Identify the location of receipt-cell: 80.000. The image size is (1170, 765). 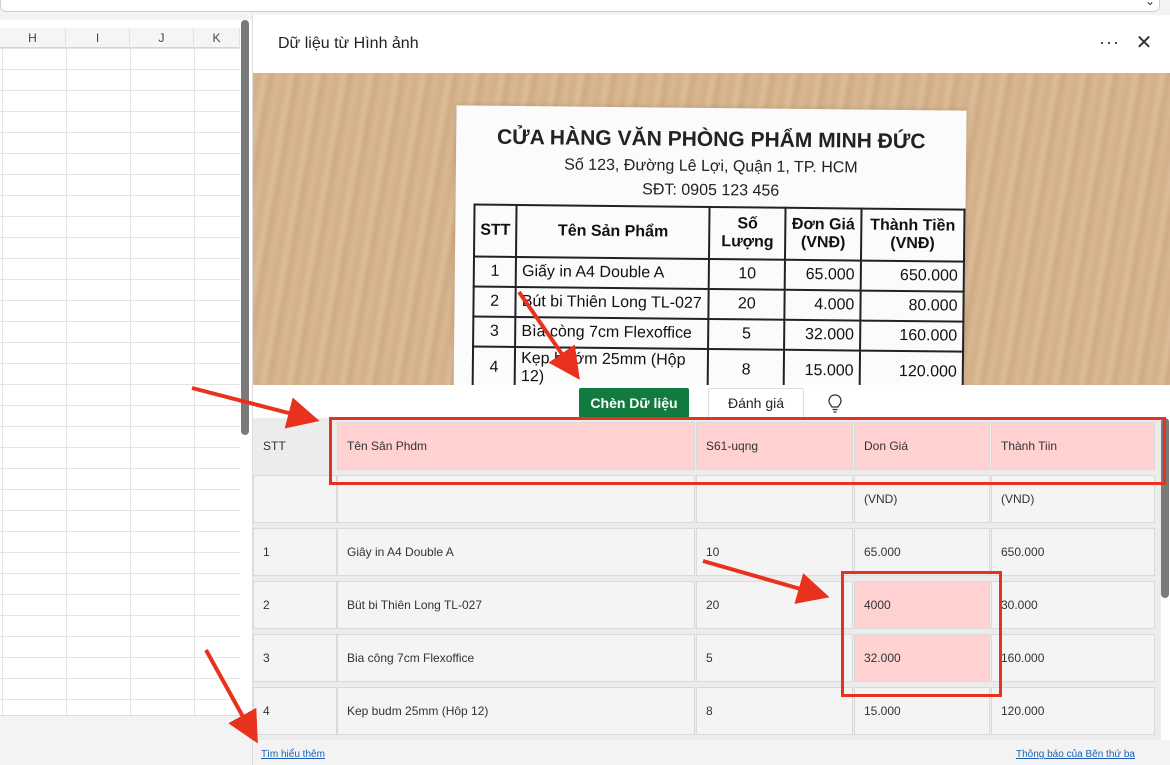
(912, 306).